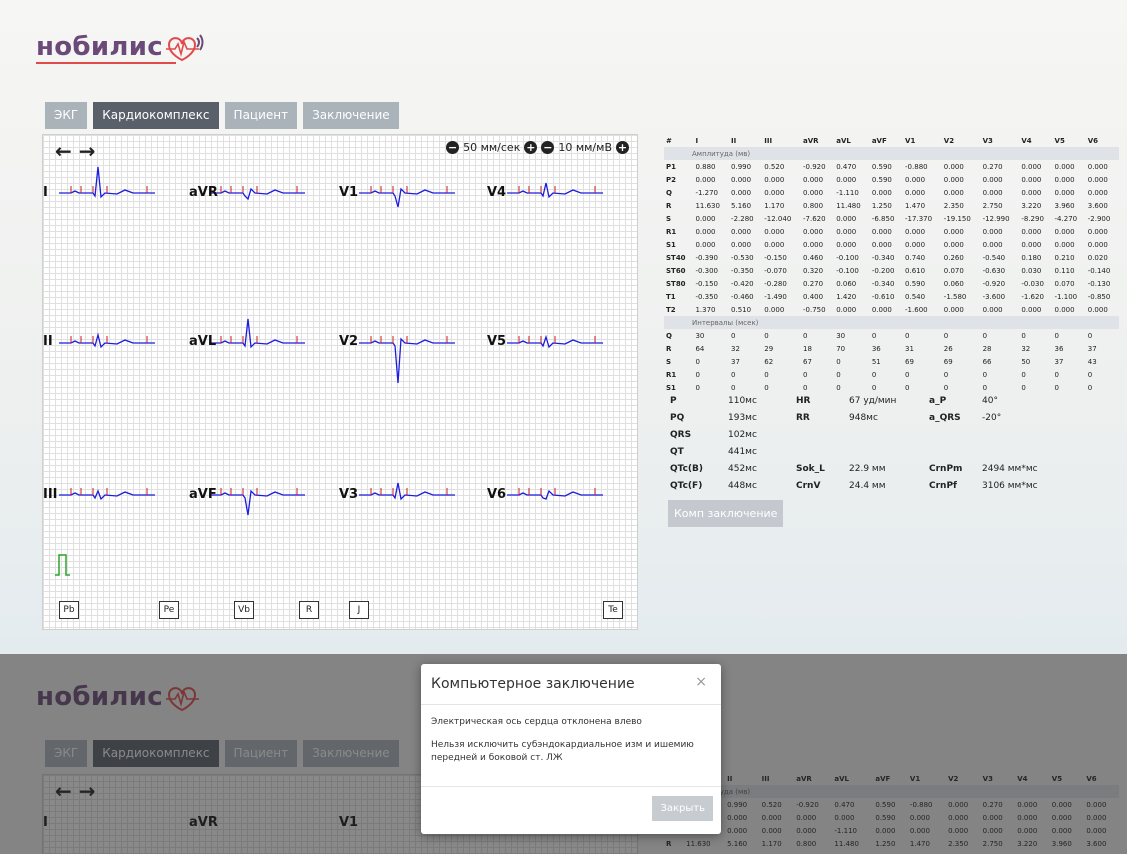 Image resolution: width=1127 pixels, height=854 pixels. What do you see at coordinates (953, 205) in the screenshot?
I see `table-cell: 2.350` at bounding box center [953, 205].